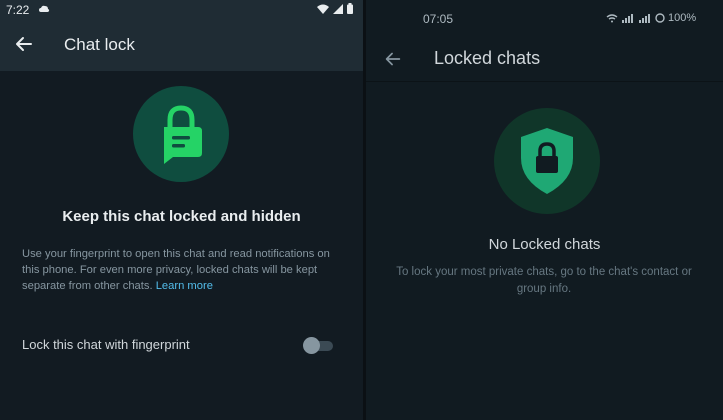  I want to click on fingerprint-lock-toggle, so click(318, 345).